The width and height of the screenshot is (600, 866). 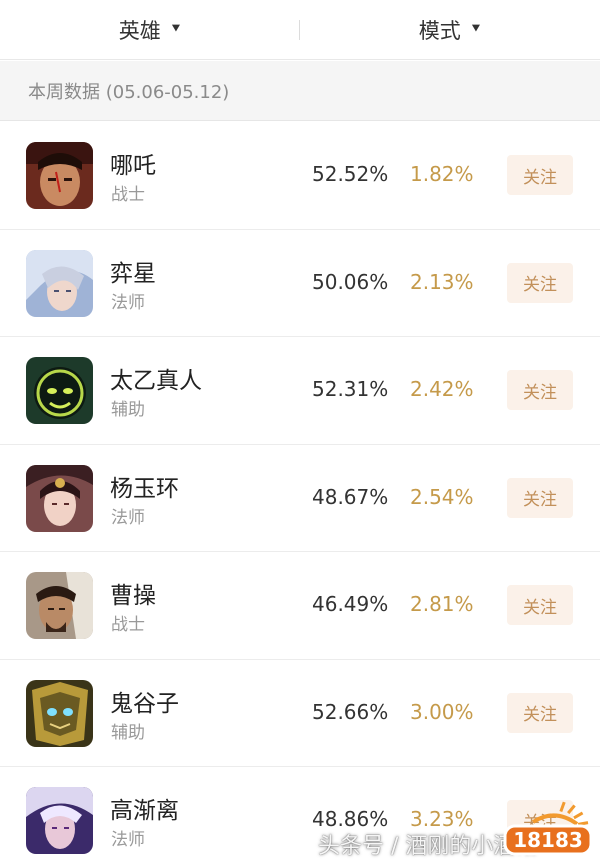 What do you see at coordinates (439, 31) in the screenshot?
I see `mode-filter-label: 模式` at bounding box center [439, 31].